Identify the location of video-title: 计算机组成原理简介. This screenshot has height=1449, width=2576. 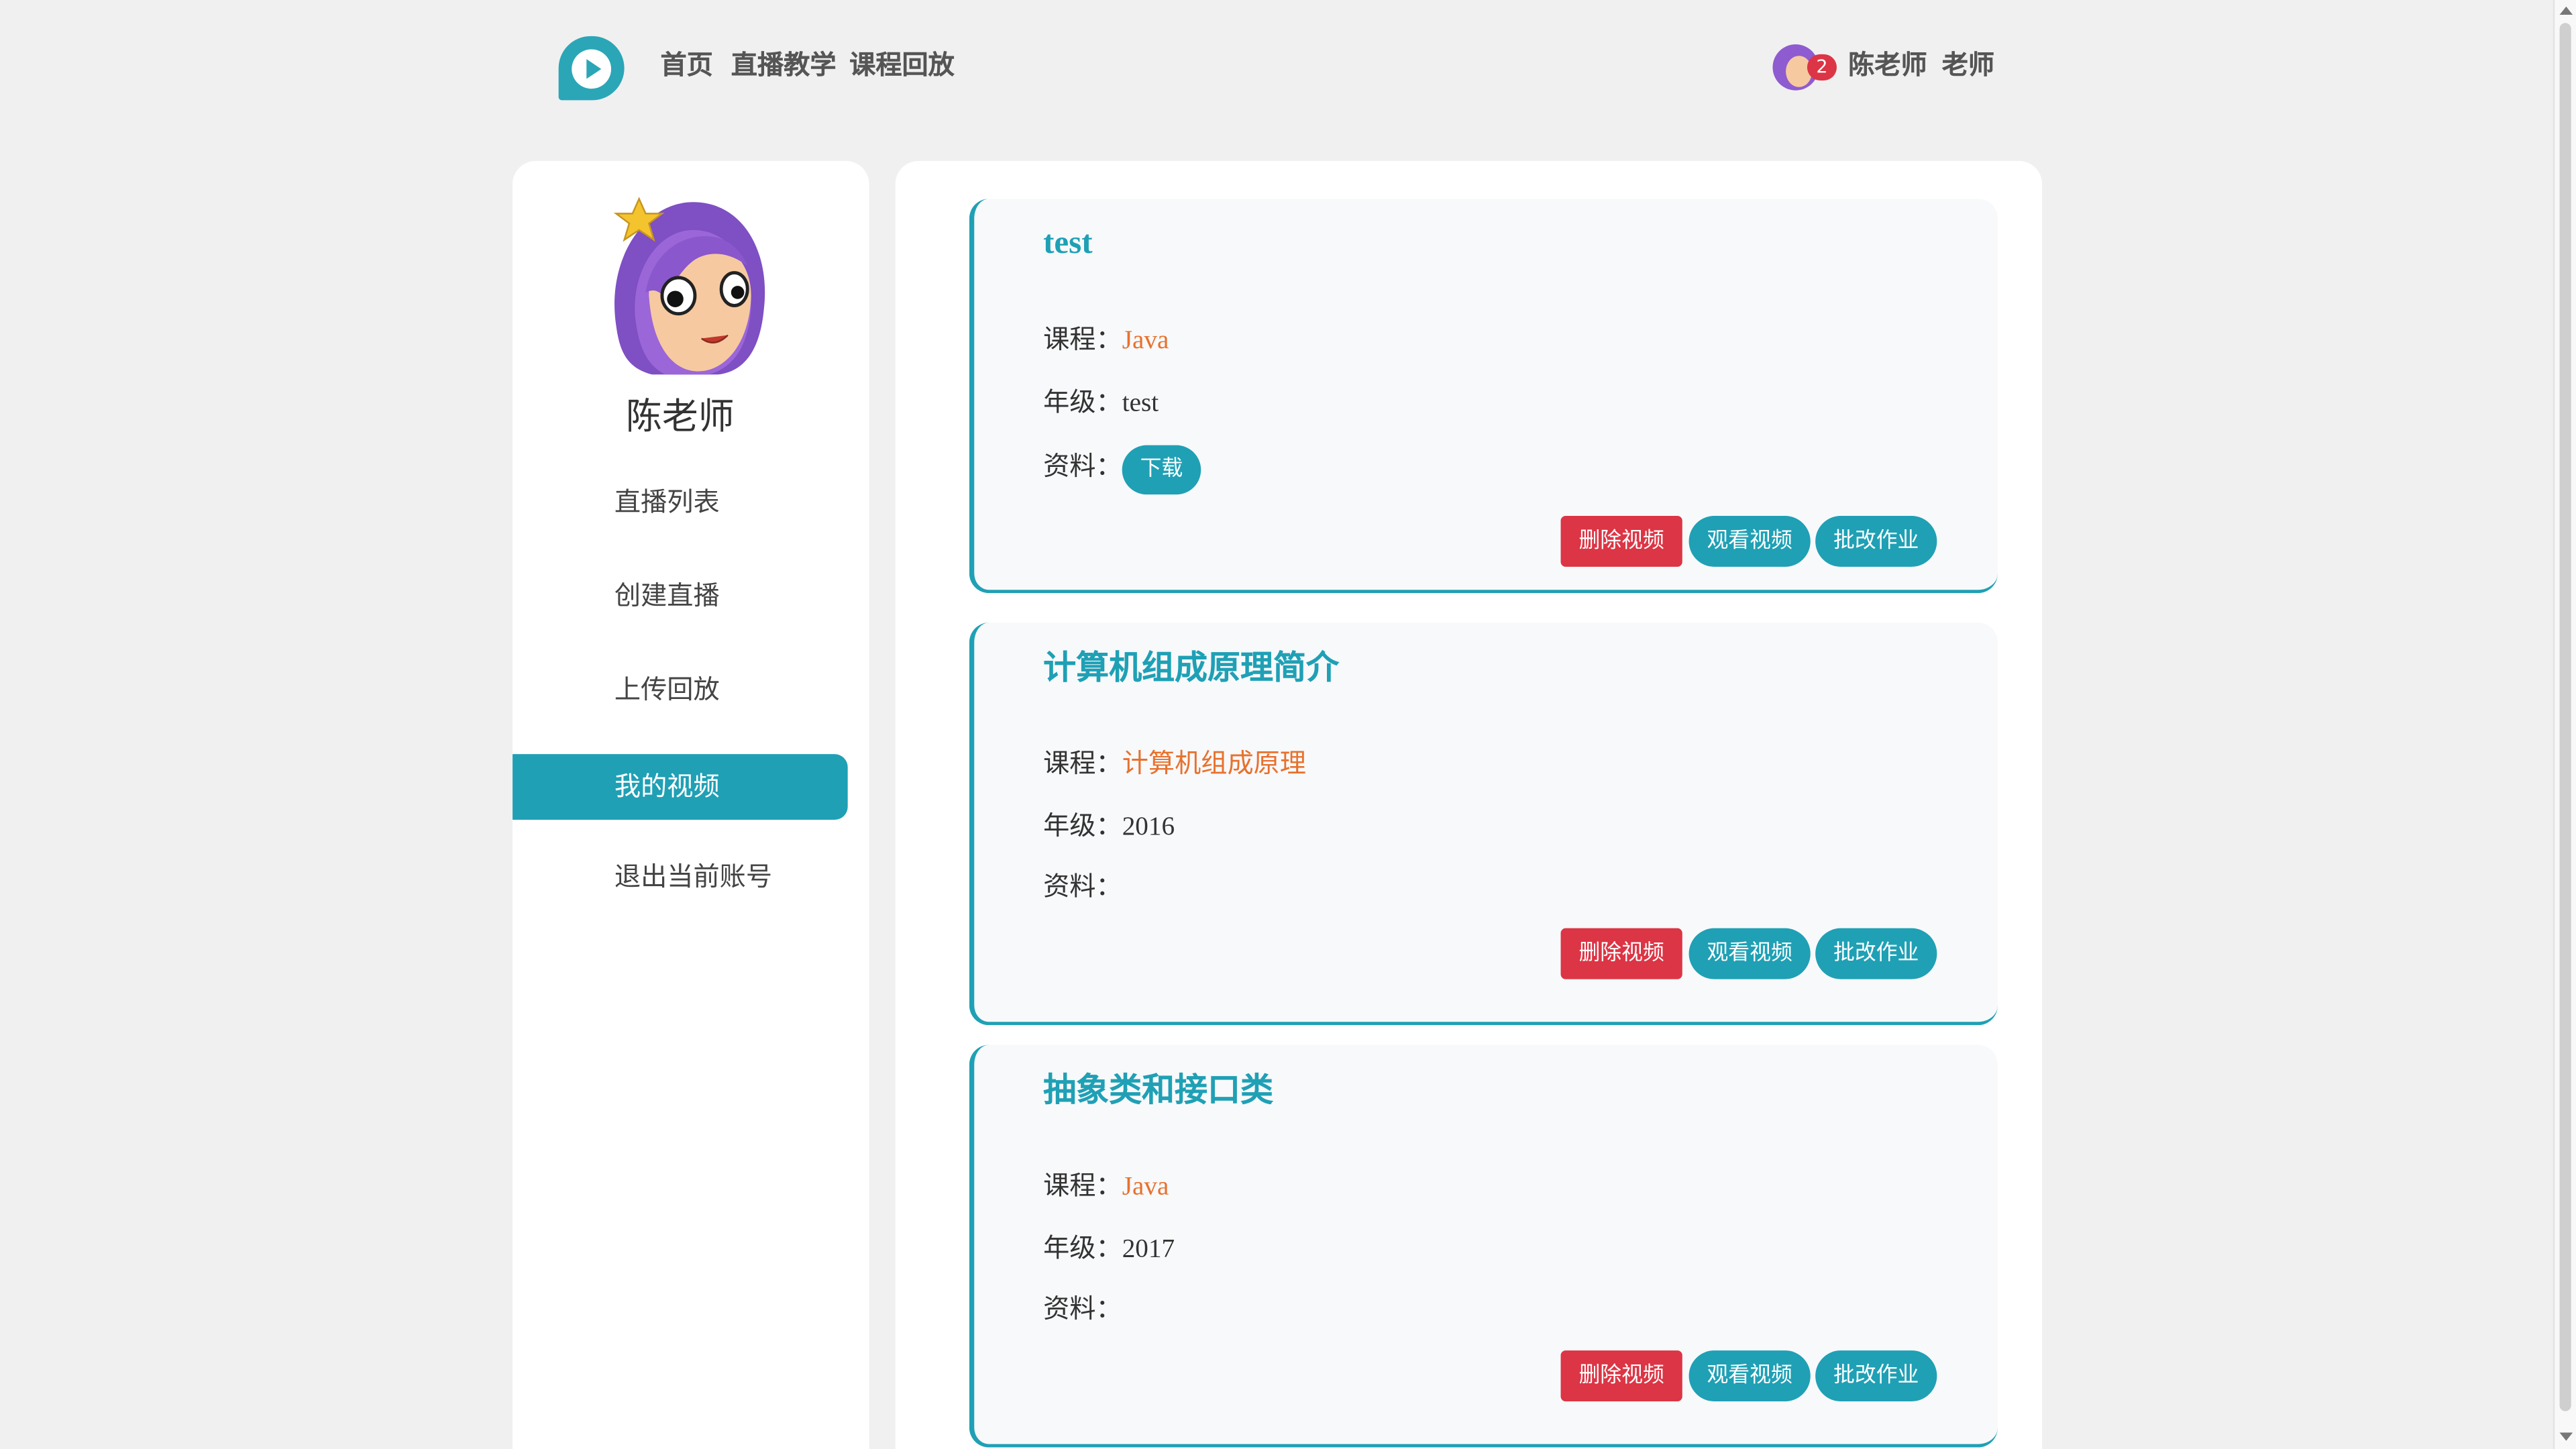
(1191, 666).